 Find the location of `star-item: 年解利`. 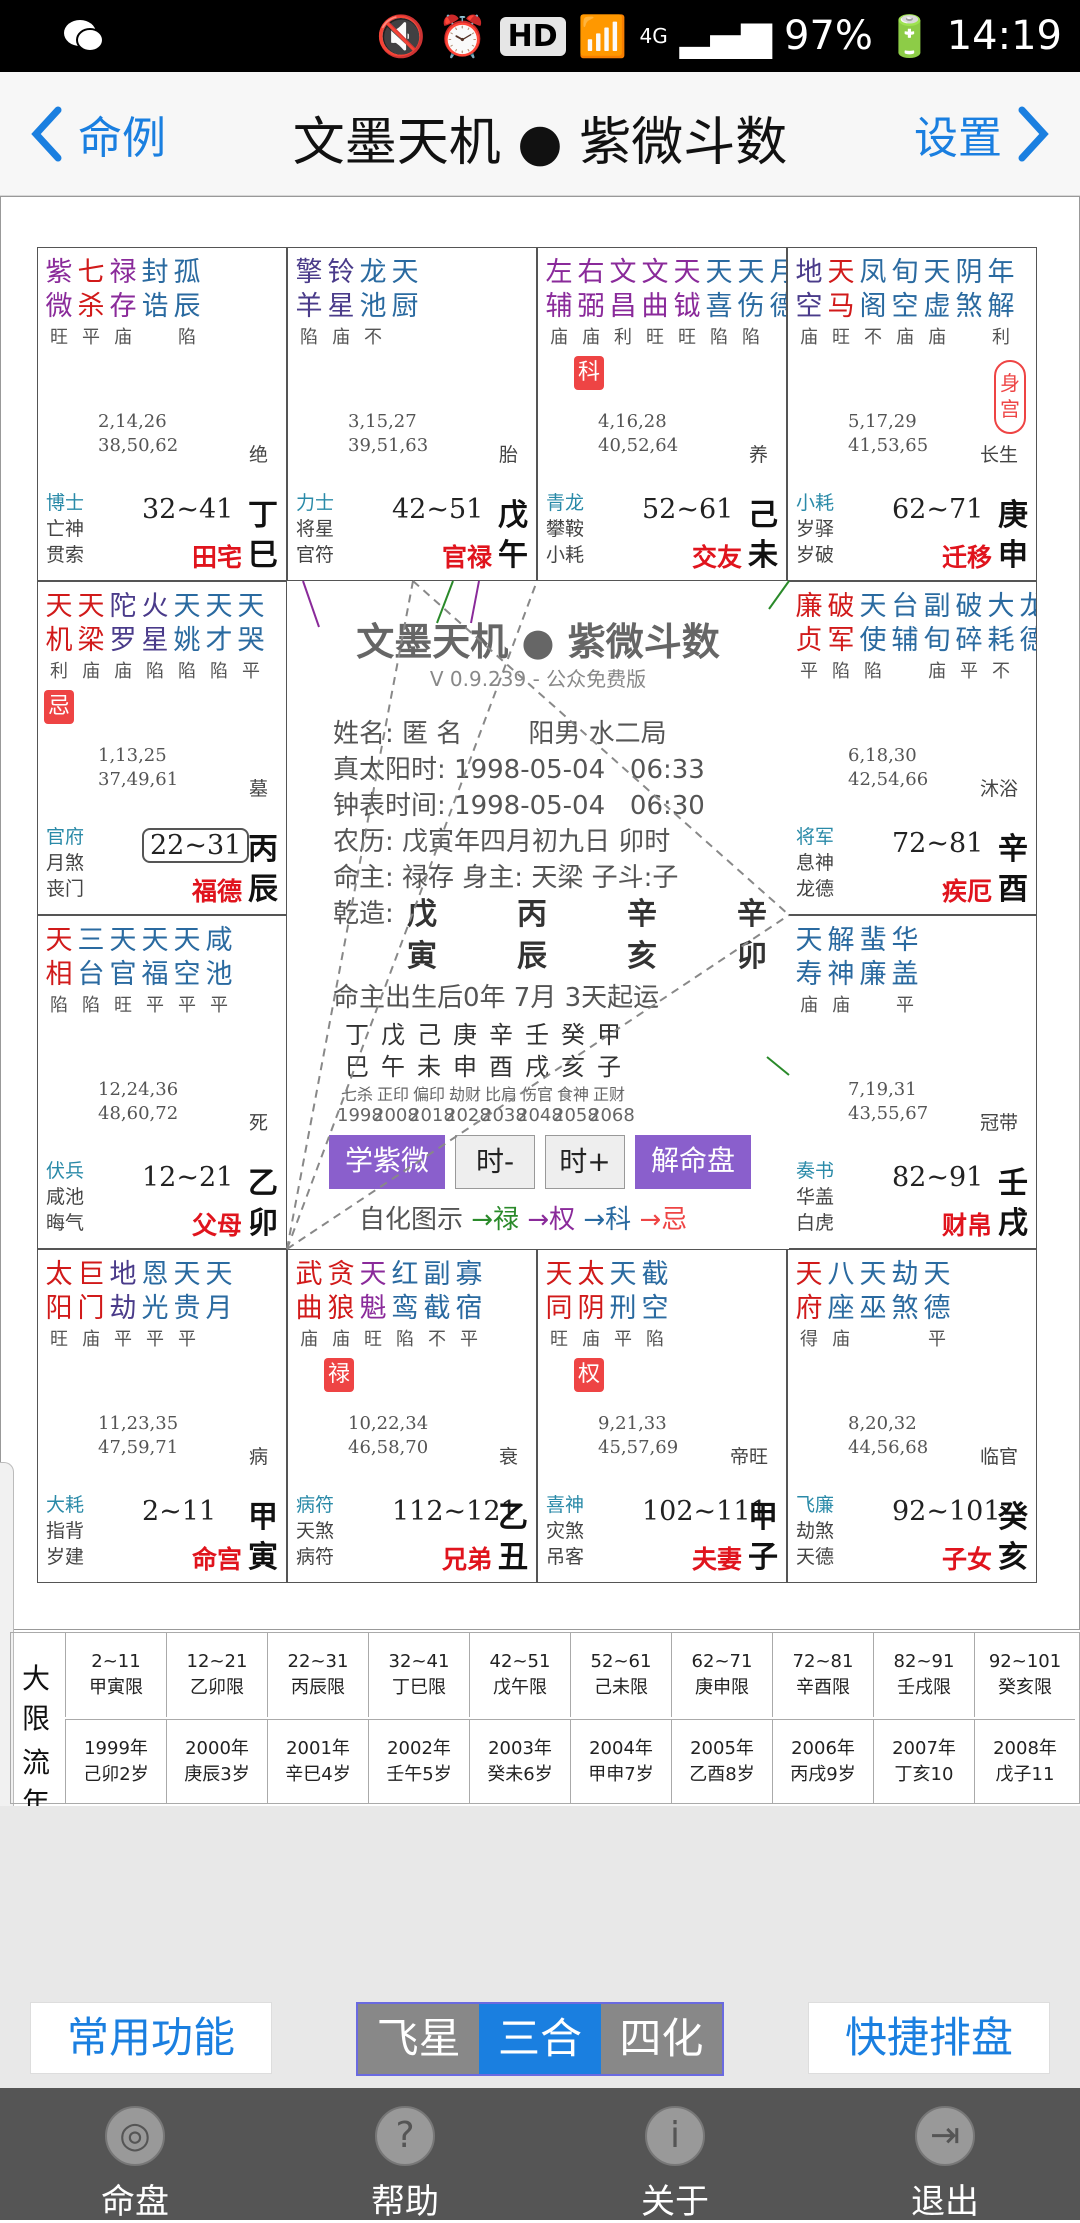

star-item: 年解利 is located at coordinates (1001, 304).